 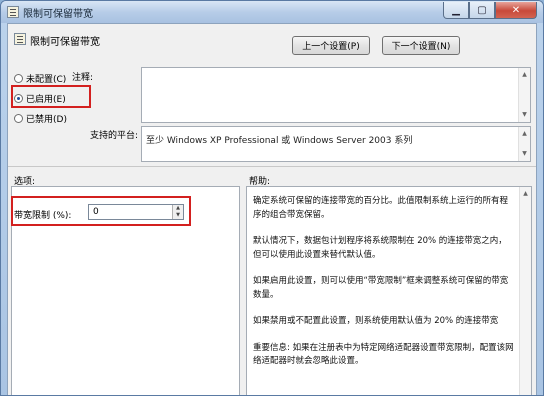 I want to click on policy-setting-icon, so click(x=20, y=39).